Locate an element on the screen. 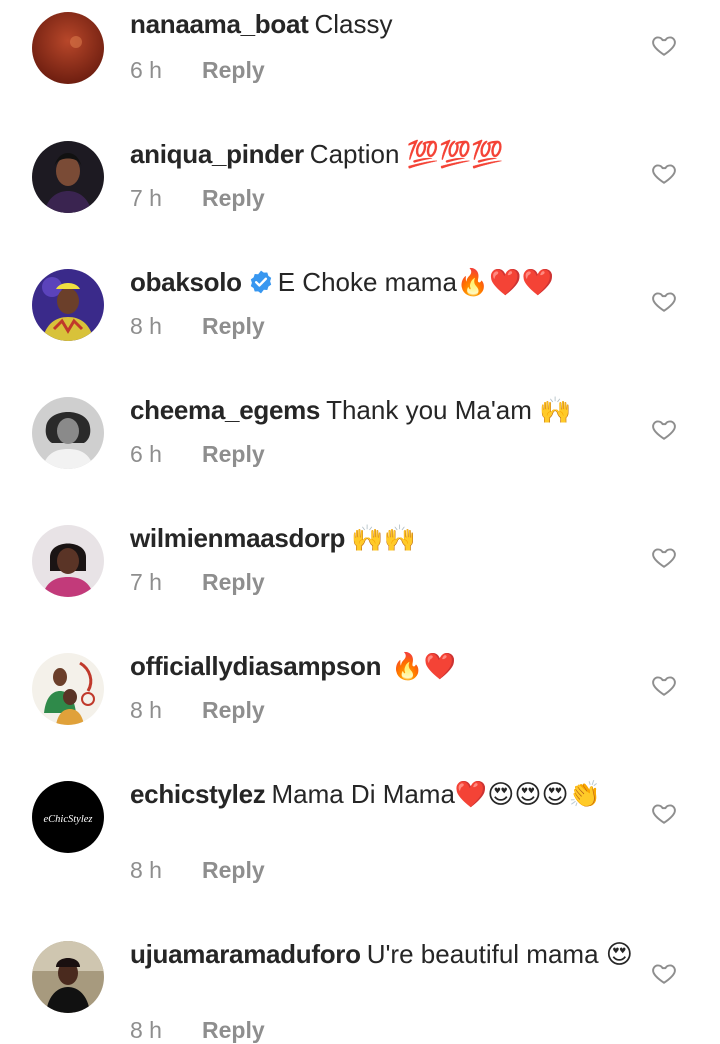 The width and height of the screenshot is (720, 1044). comment-text: 🙌🙌 is located at coordinates (383, 538).